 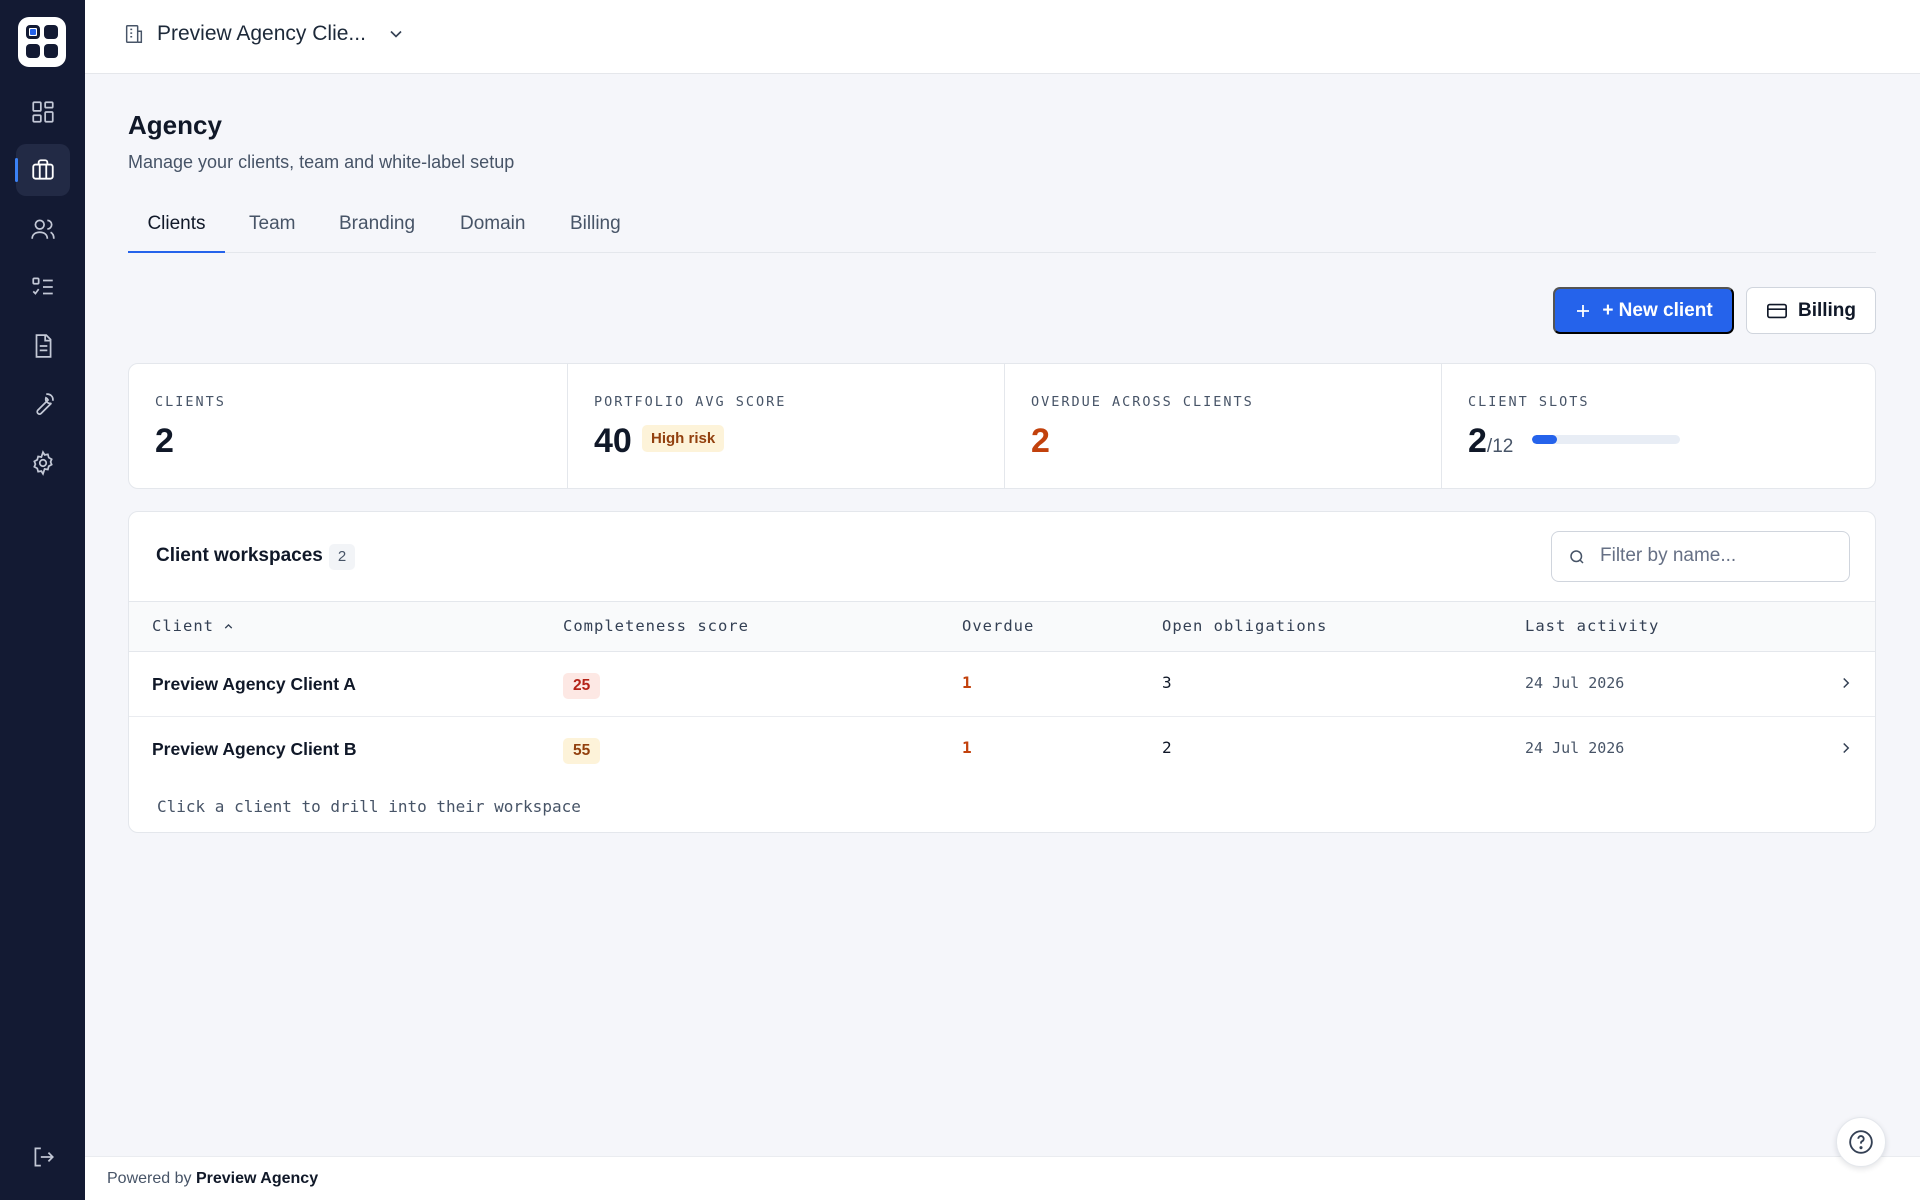 What do you see at coordinates (257, 1178) in the screenshot?
I see `powered-by-brand: Preview Agency` at bounding box center [257, 1178].